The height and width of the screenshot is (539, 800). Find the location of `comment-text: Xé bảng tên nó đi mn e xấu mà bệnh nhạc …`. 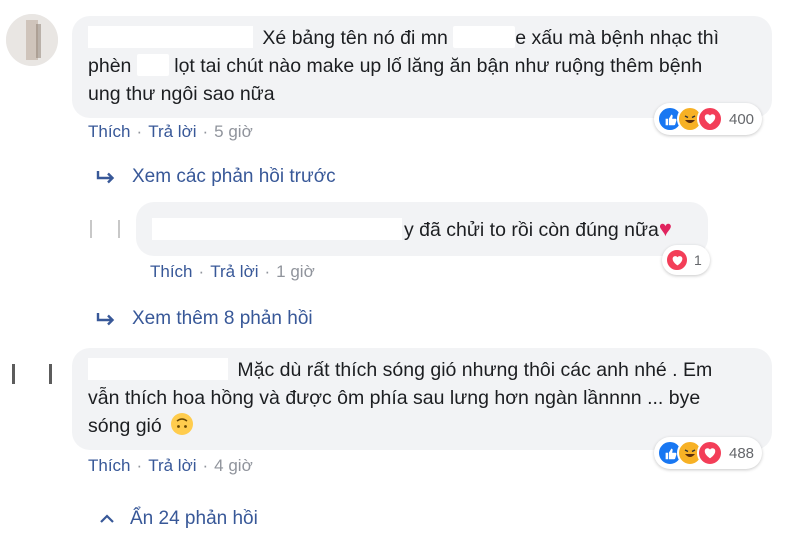

comment-text: Xé bảng tên nó đi mn e xấu mà bệnh nhạc … is located at coordinates (423, 38).